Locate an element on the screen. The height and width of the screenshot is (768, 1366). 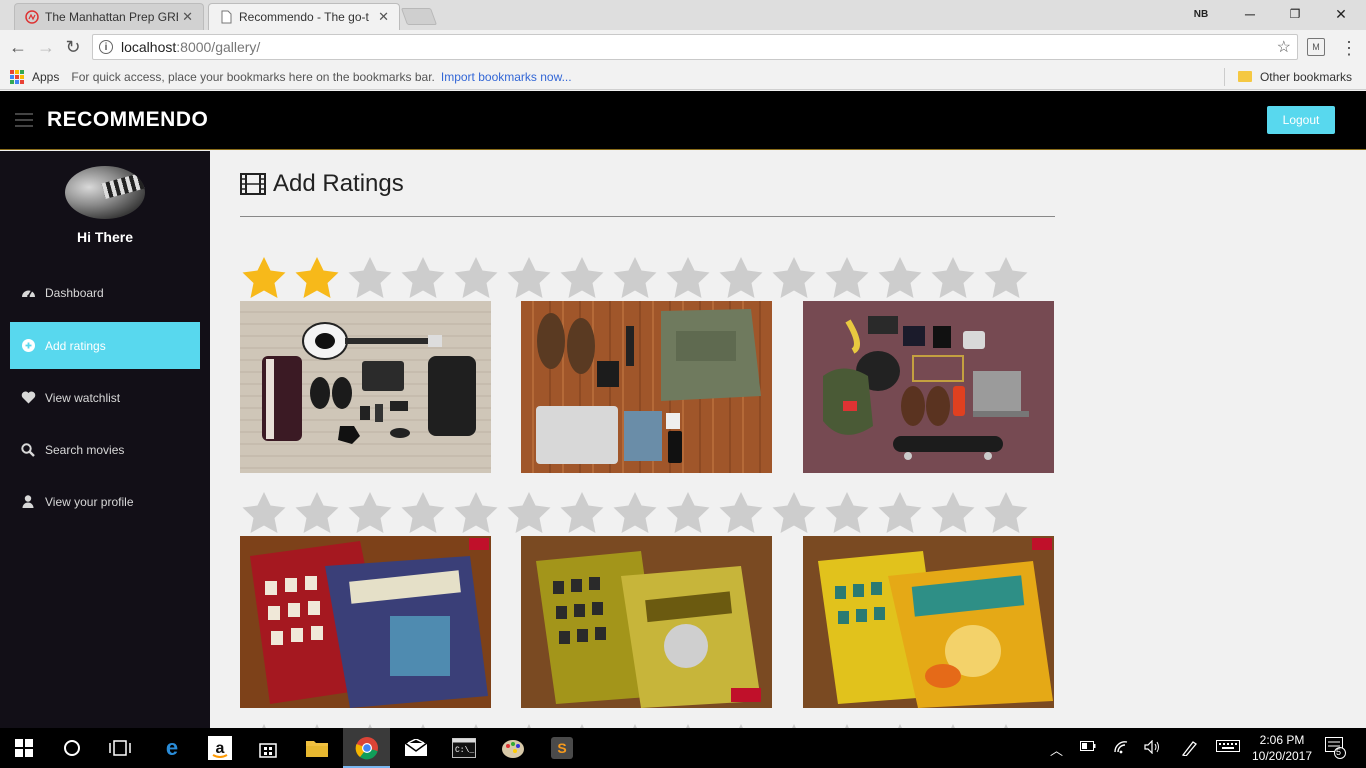
windows-start-icon is located at coordinates (24, 748).